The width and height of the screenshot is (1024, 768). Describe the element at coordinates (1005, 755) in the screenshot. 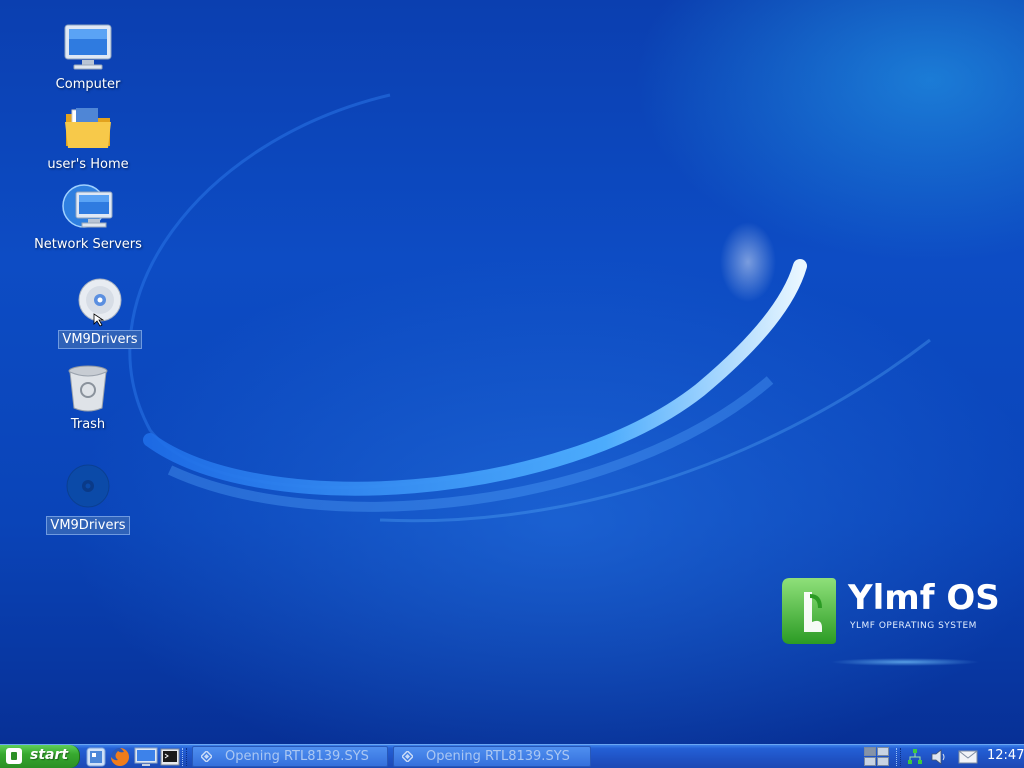

I see `clock: 12:47` at that location.